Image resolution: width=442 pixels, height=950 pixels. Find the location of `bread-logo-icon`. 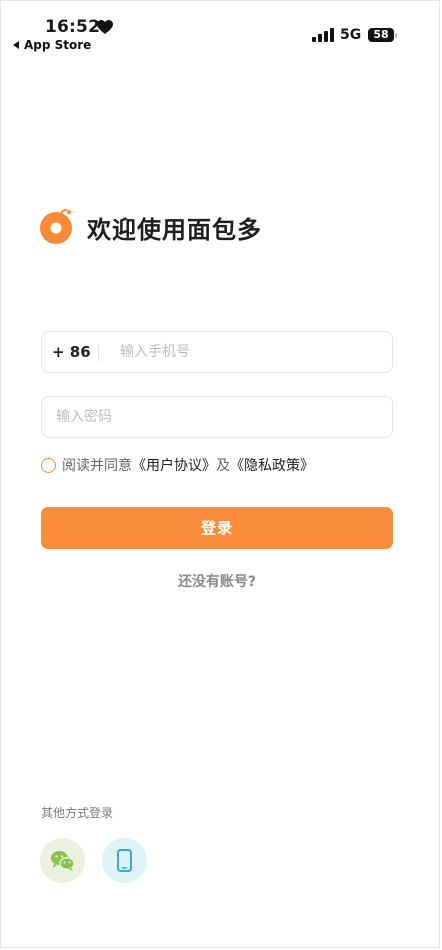

bread-logo-icon is located at coordinates (56, 226).